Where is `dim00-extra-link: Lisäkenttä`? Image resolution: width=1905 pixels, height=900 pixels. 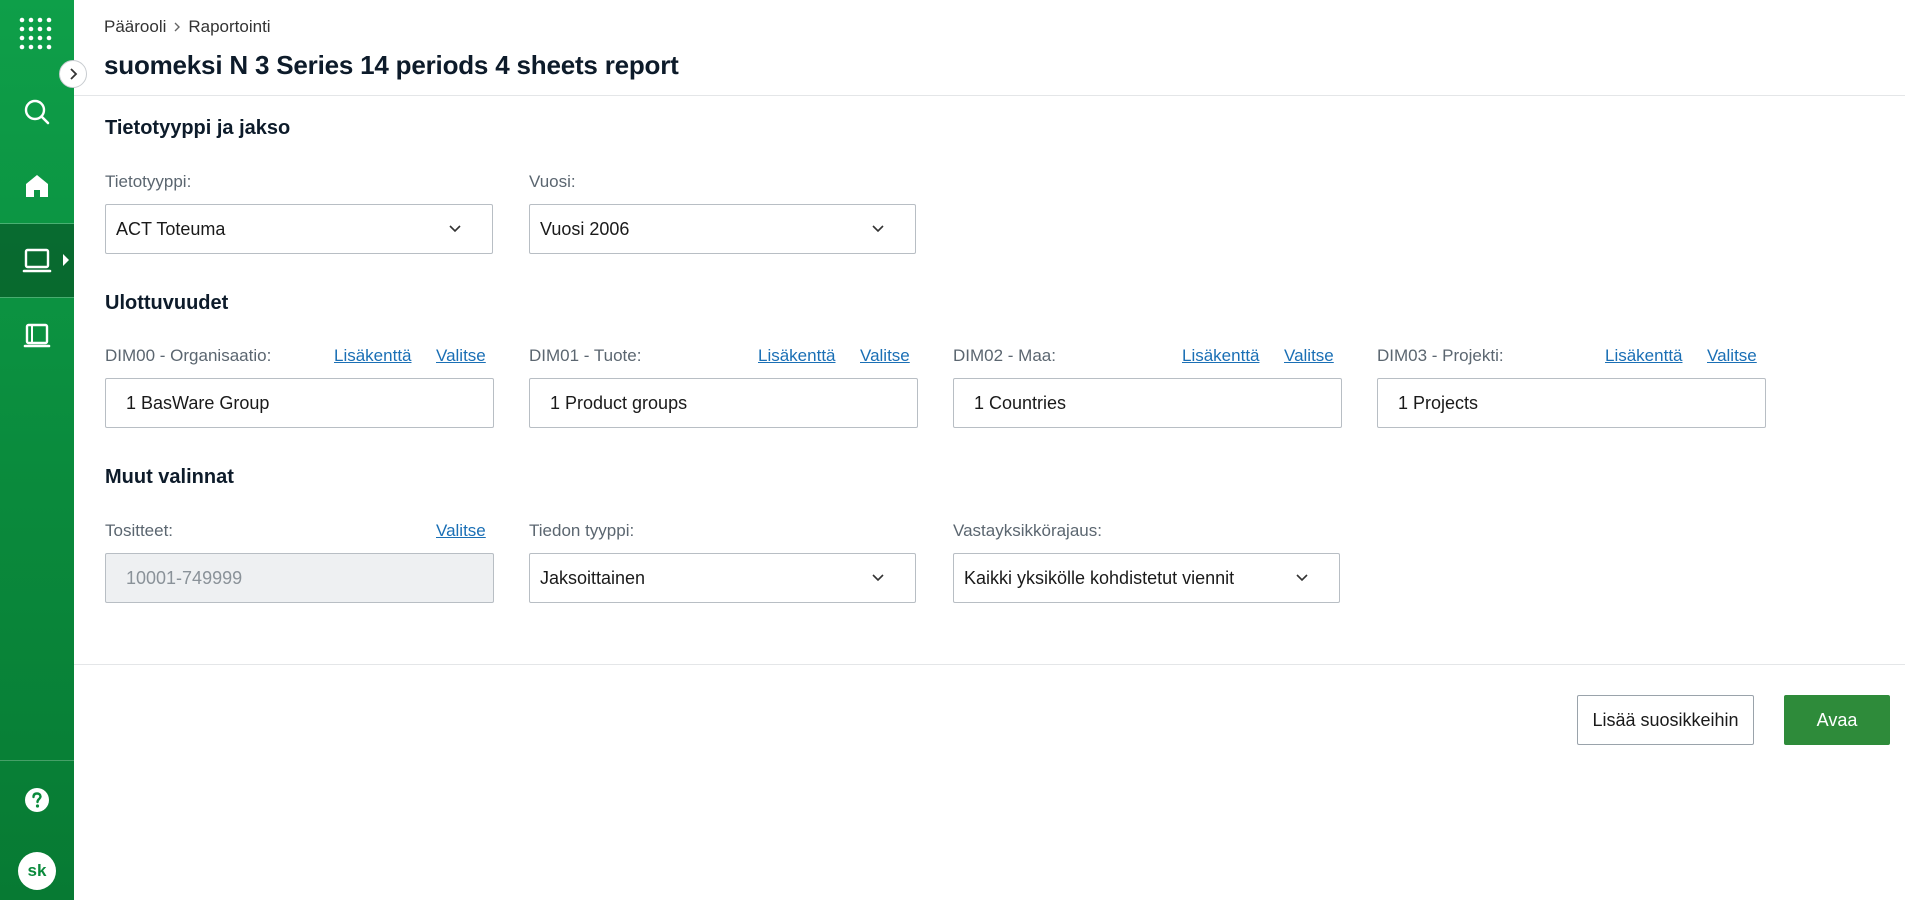
dim00-extra-link: Lisäkenttä is located at coordinates (373, 356).